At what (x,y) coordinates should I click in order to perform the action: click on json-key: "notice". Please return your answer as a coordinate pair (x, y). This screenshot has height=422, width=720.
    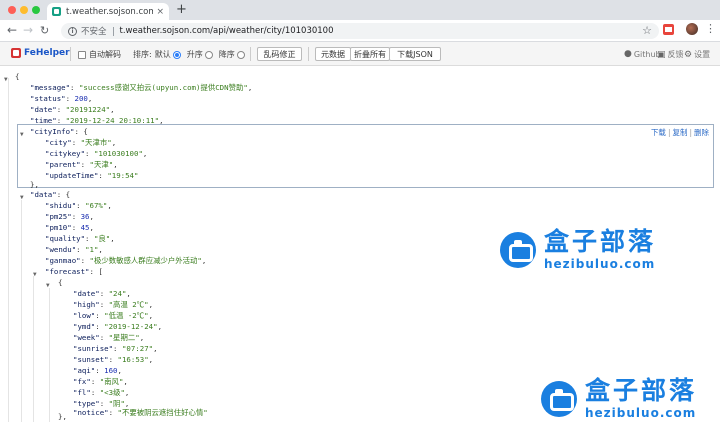
    Looking at the image, I should click on (91, 412).